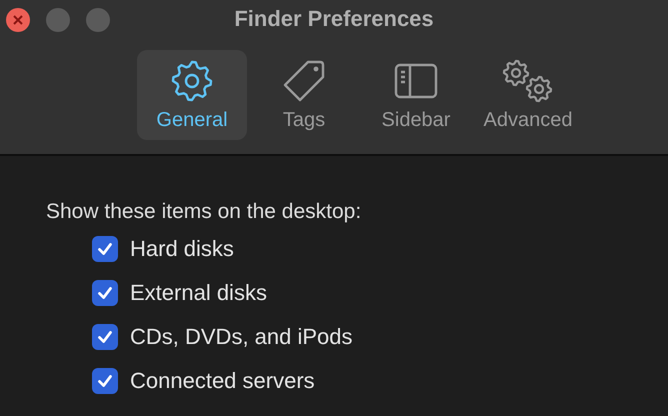 The width and height of the screenshot is (668, 416). I want to click on checkbox-label: Hard disks, so click(182, 249).